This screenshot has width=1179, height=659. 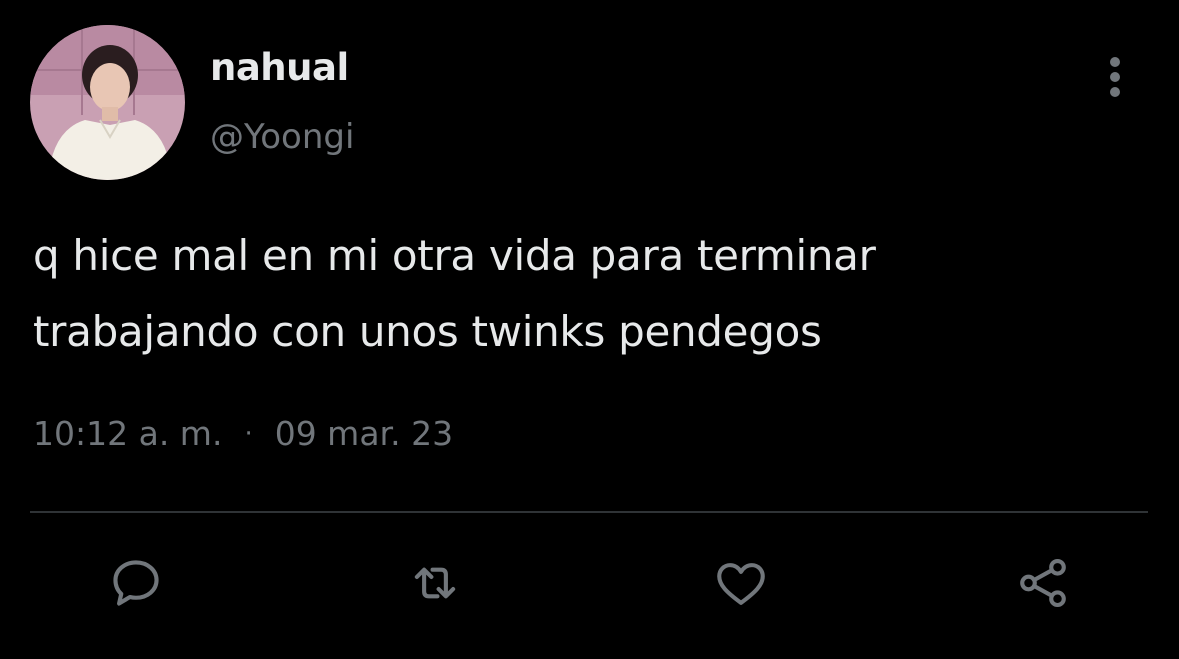 I want to click on share-icon, so click(x=1043, y=583).